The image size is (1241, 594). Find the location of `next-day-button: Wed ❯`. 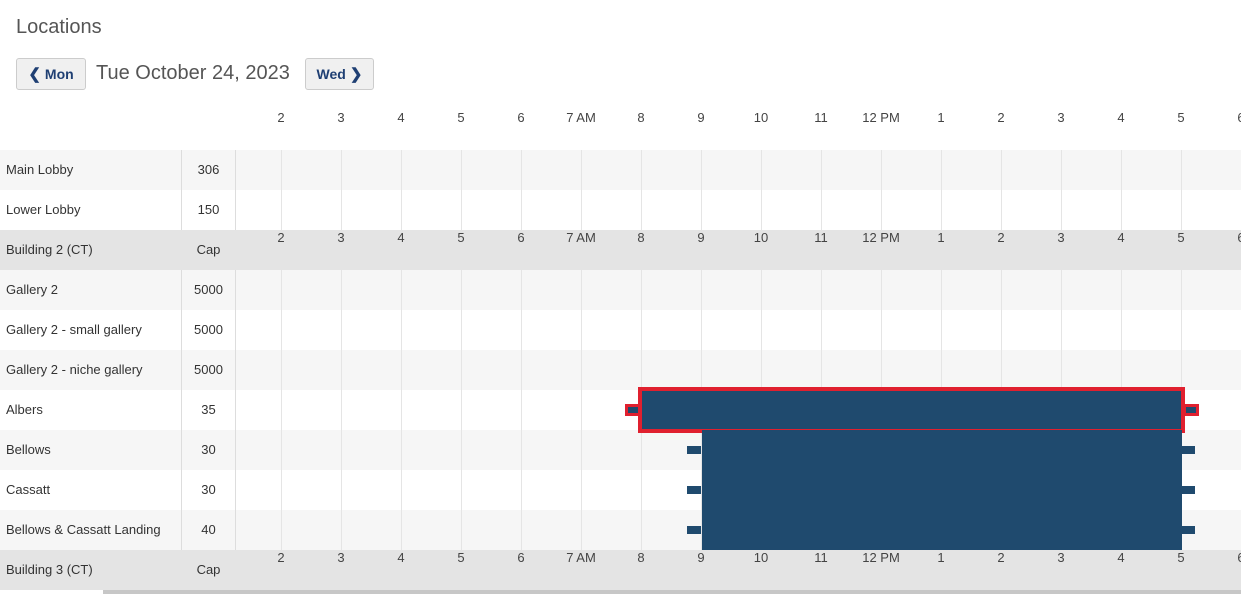

next-day-button: Wed ❯ is located at coordinates (339, 74).